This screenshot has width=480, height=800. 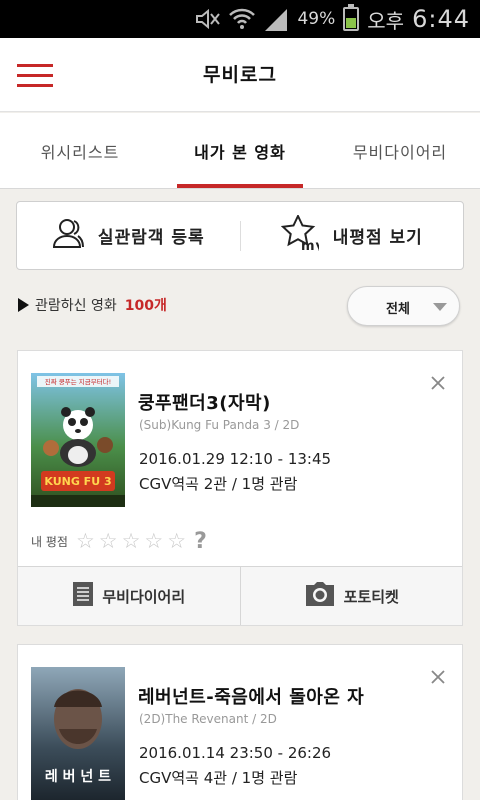 What do you see at coordinates (204, 402) in the screenshot?
I see `movie-title: 쿵푸팬더3(자막)` at bounding box center [204, 402].